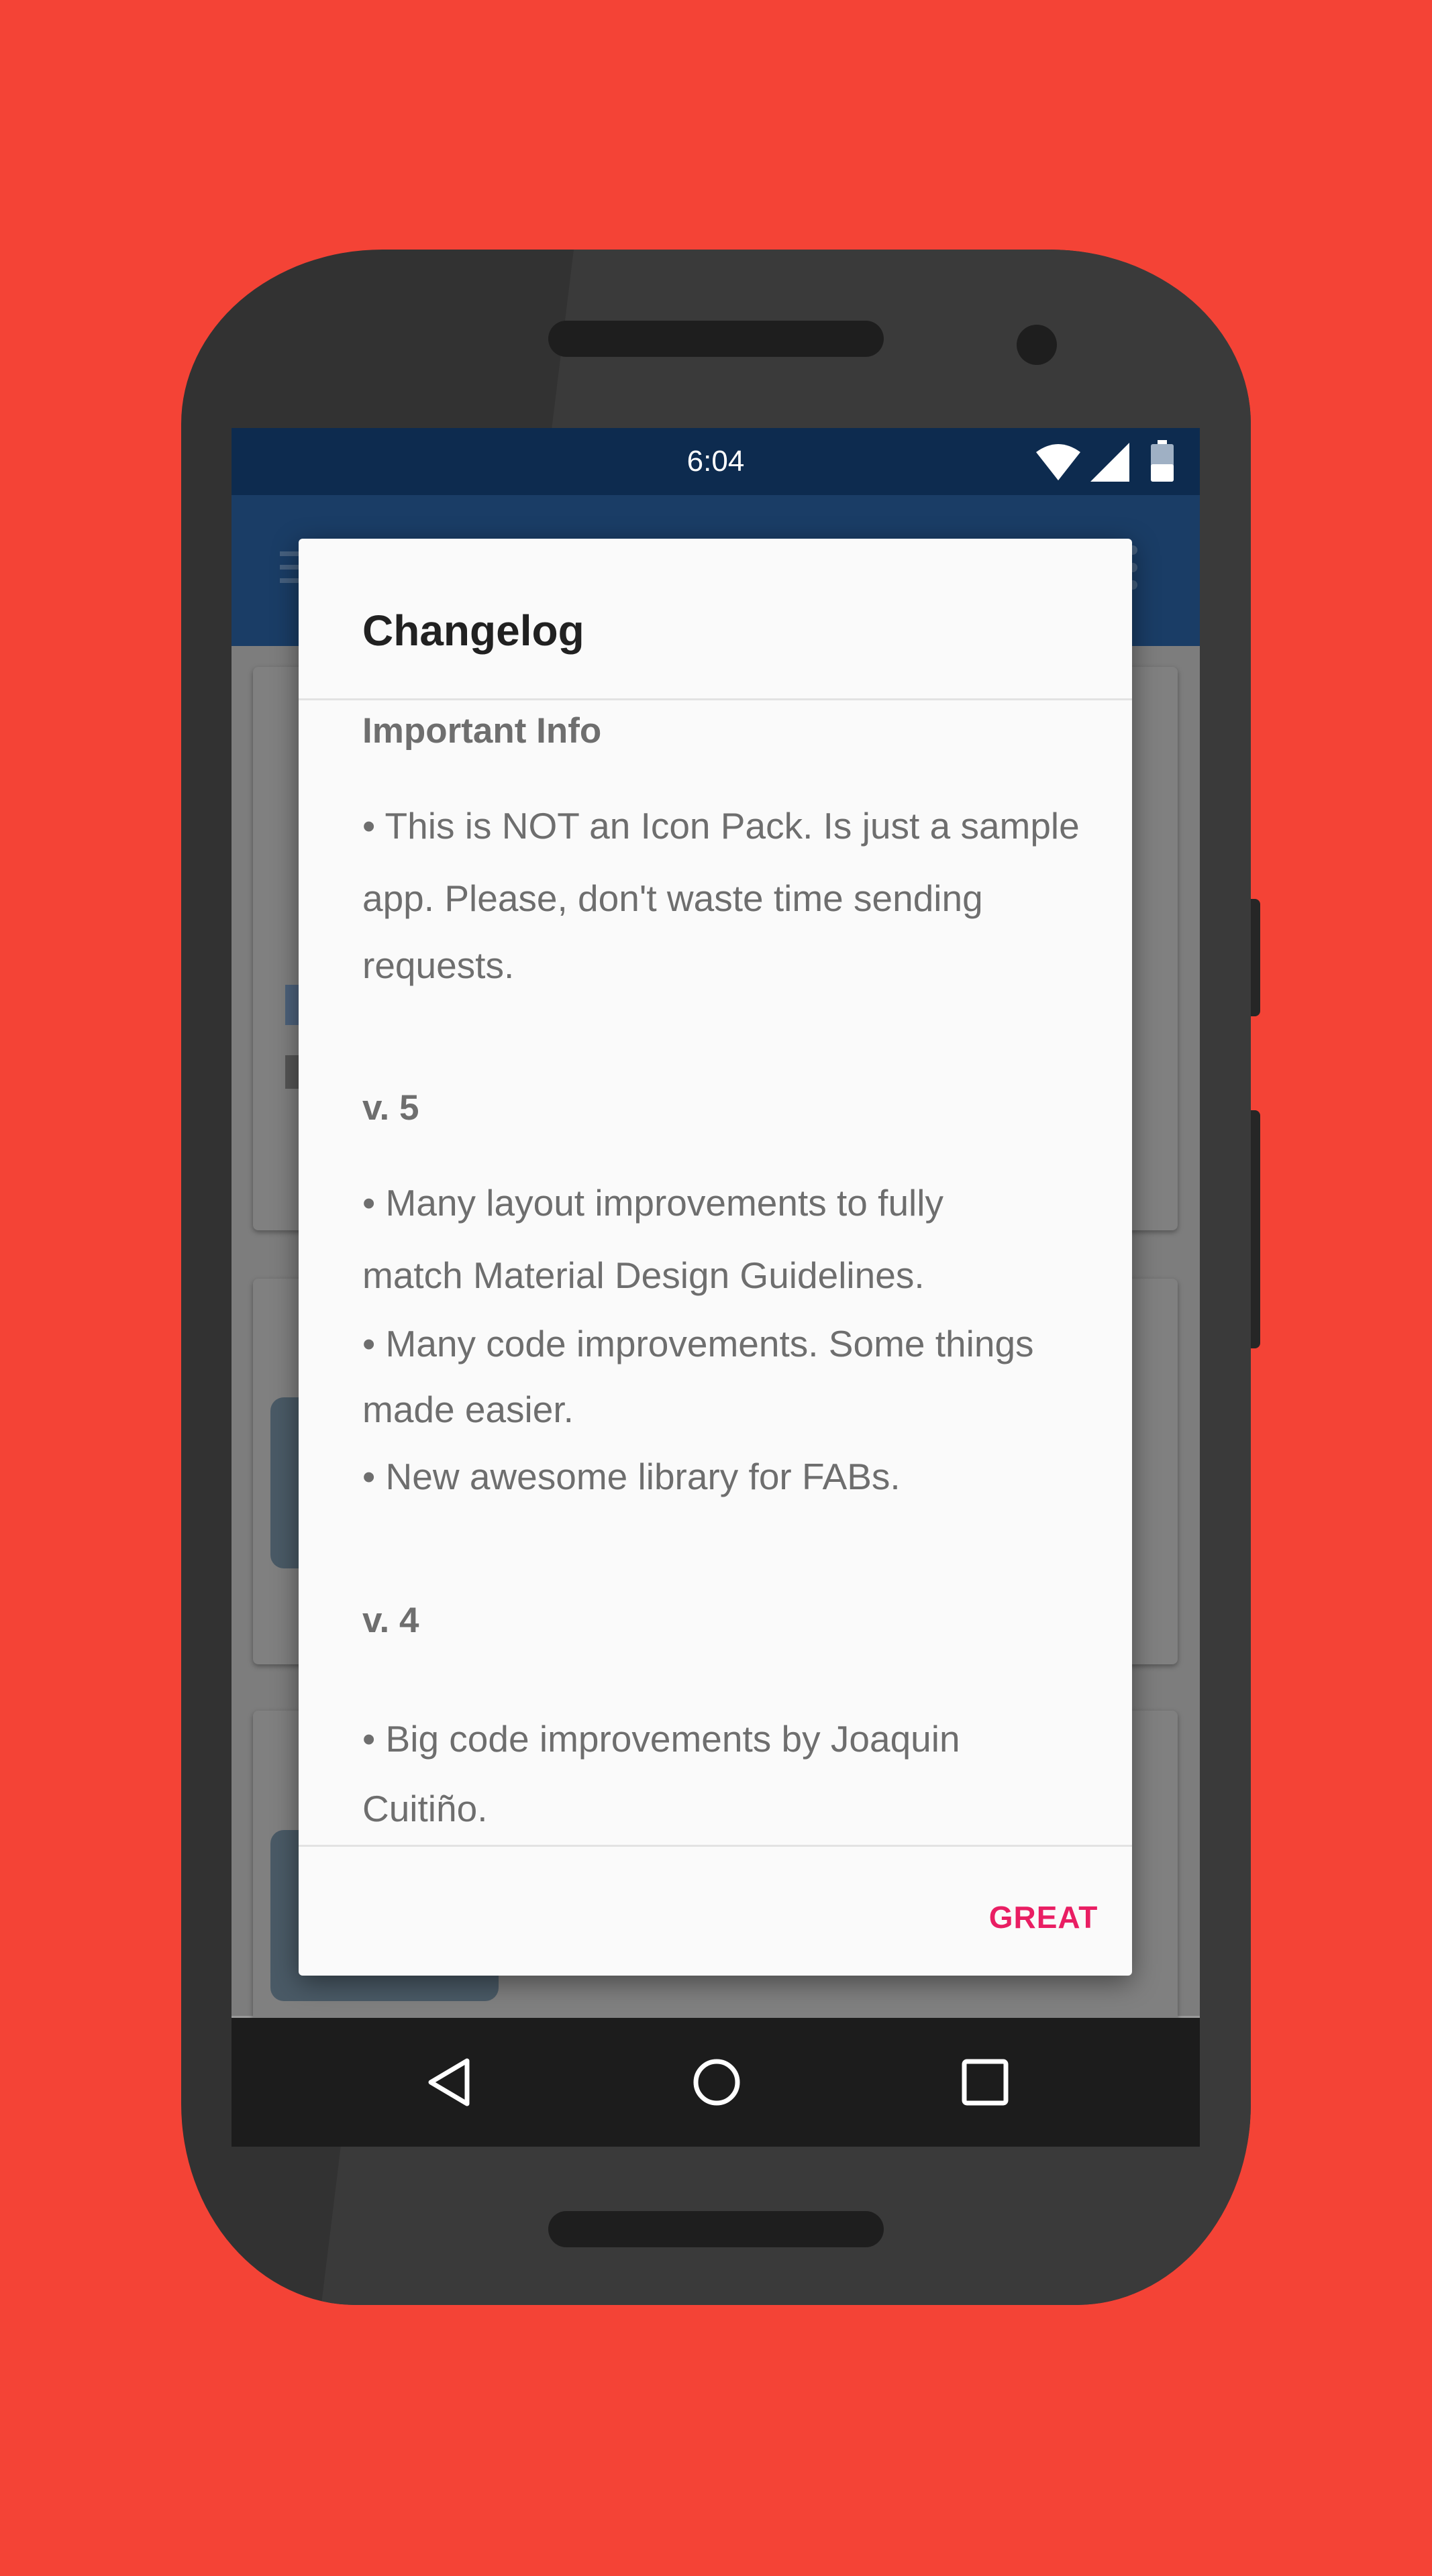 This screenshot has height=2576, width=1432. What do you see at coordinates (1162, 461) in the screenshot?
I see `battery-icon` at bounding box center [1162, 461].